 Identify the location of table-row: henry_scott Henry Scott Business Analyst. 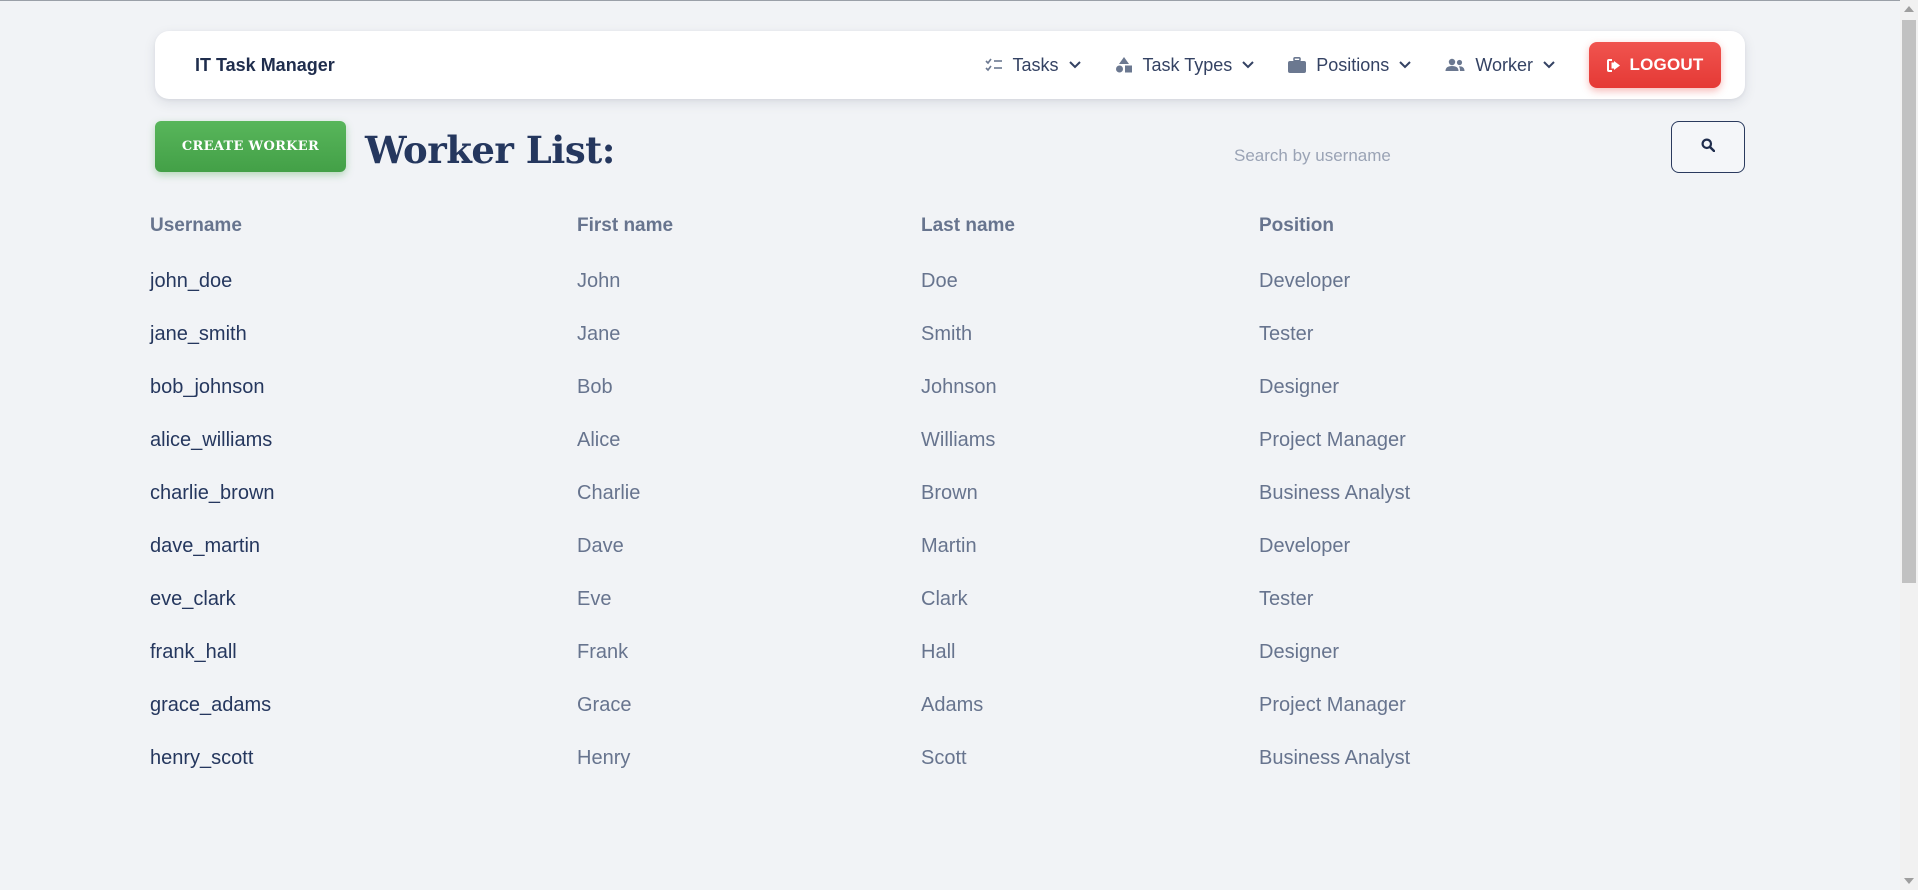
(800, 758).